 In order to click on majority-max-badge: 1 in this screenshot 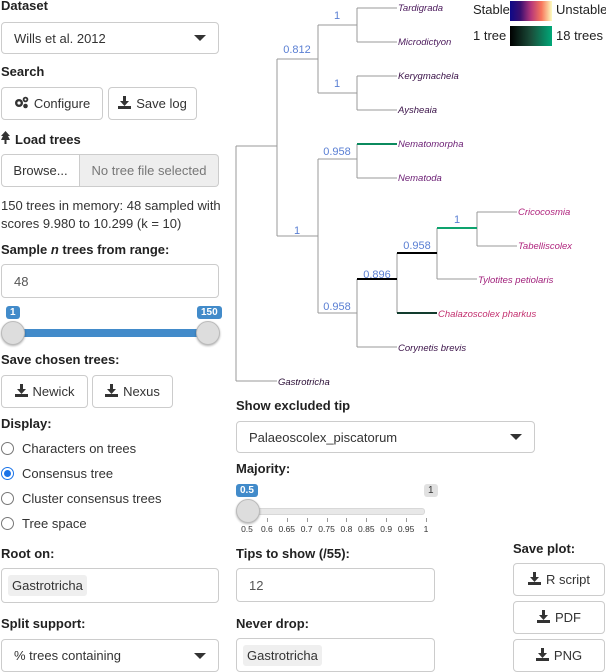, I will do `click(431, 490)`.